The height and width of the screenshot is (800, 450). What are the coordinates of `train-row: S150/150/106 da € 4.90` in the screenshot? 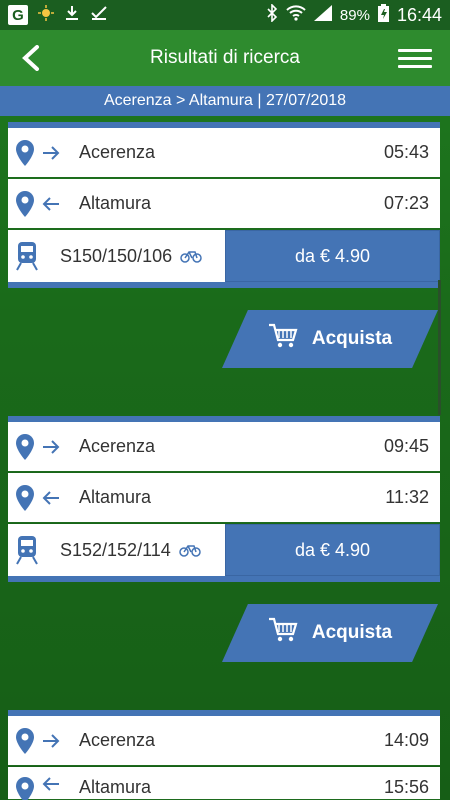 It's located at (224, 256).